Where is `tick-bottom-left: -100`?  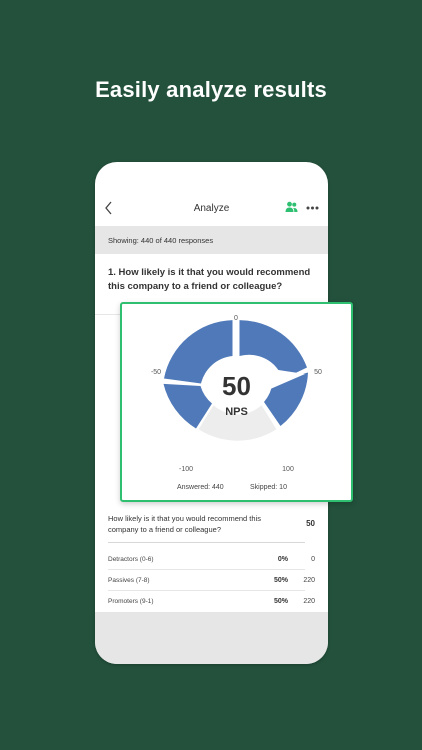
tick-bottom-left: -100 is located at coordinates (186, 469).